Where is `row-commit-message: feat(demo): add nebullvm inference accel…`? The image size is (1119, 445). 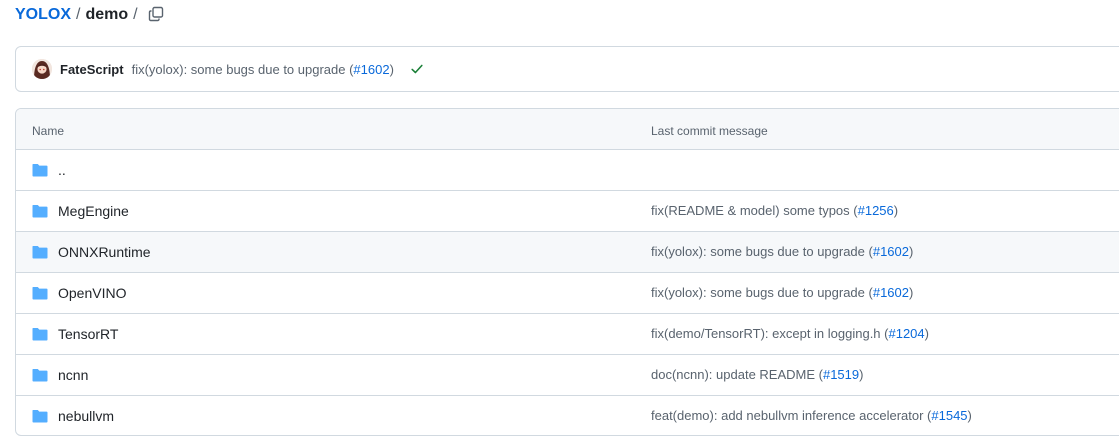 row-commit-message: feat(demo): add nebullvm inference accel… is located at coordinates (811, 415).